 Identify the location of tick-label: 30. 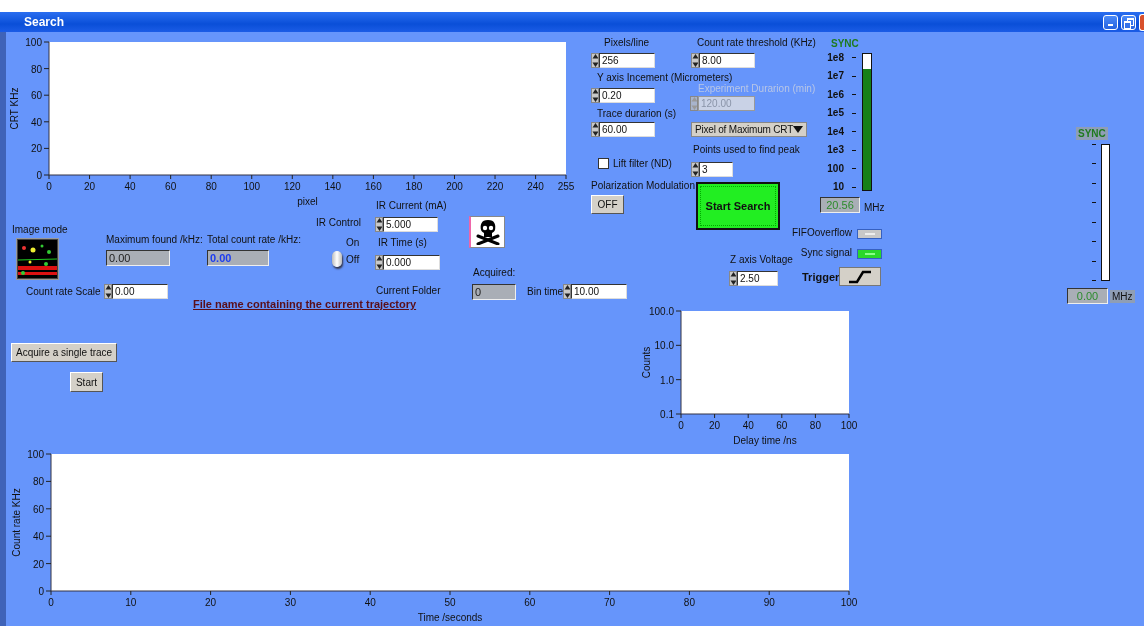
(290, 602).